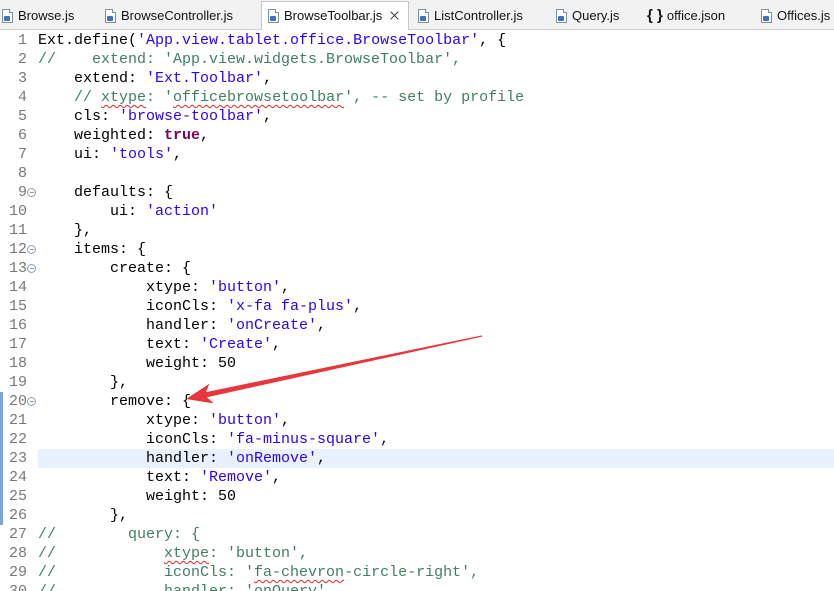 This screenshot has width=834, height=591. Describe the element at coordinates (19, 496) in the screenshot. I see `line-gutter: 25` at that location.